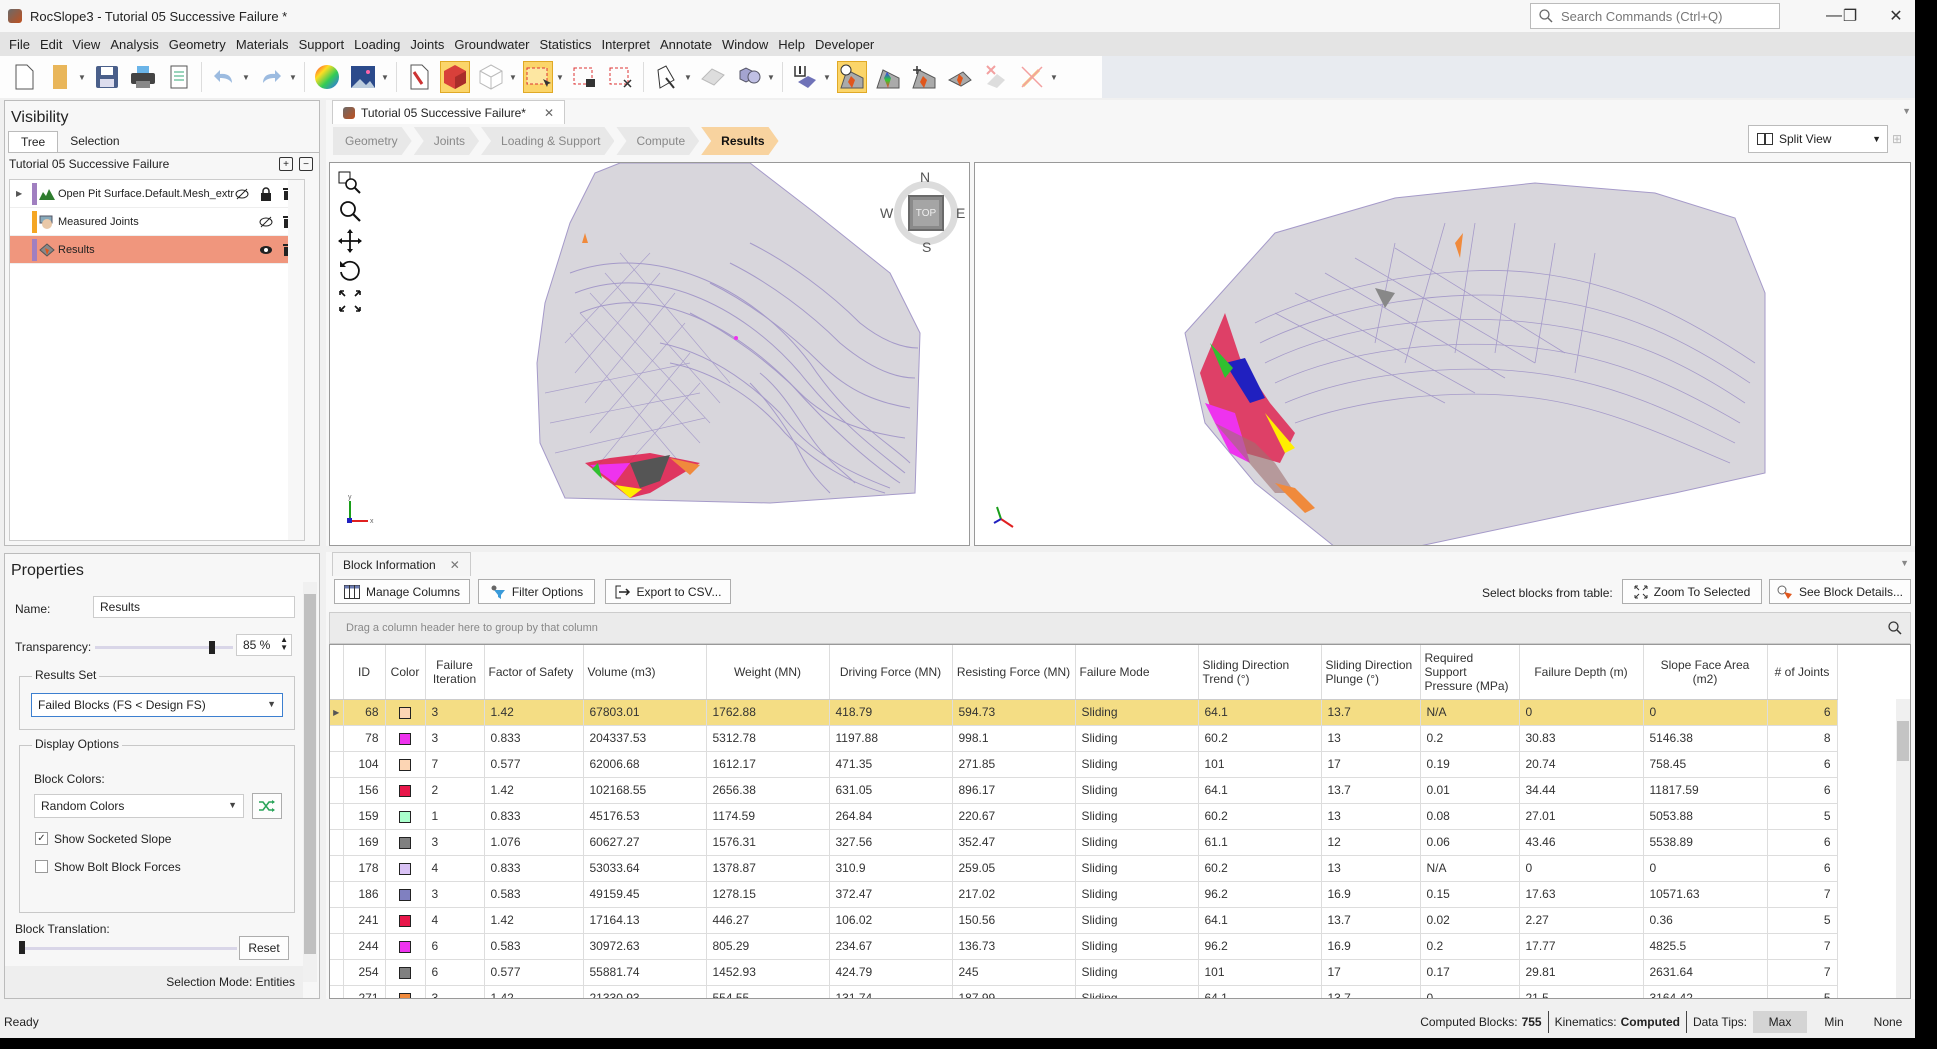 Image resolution: width=1937 pixels, height=1049 pixels. I want to click on cell-depth: 27.01, so click(1581, 816).